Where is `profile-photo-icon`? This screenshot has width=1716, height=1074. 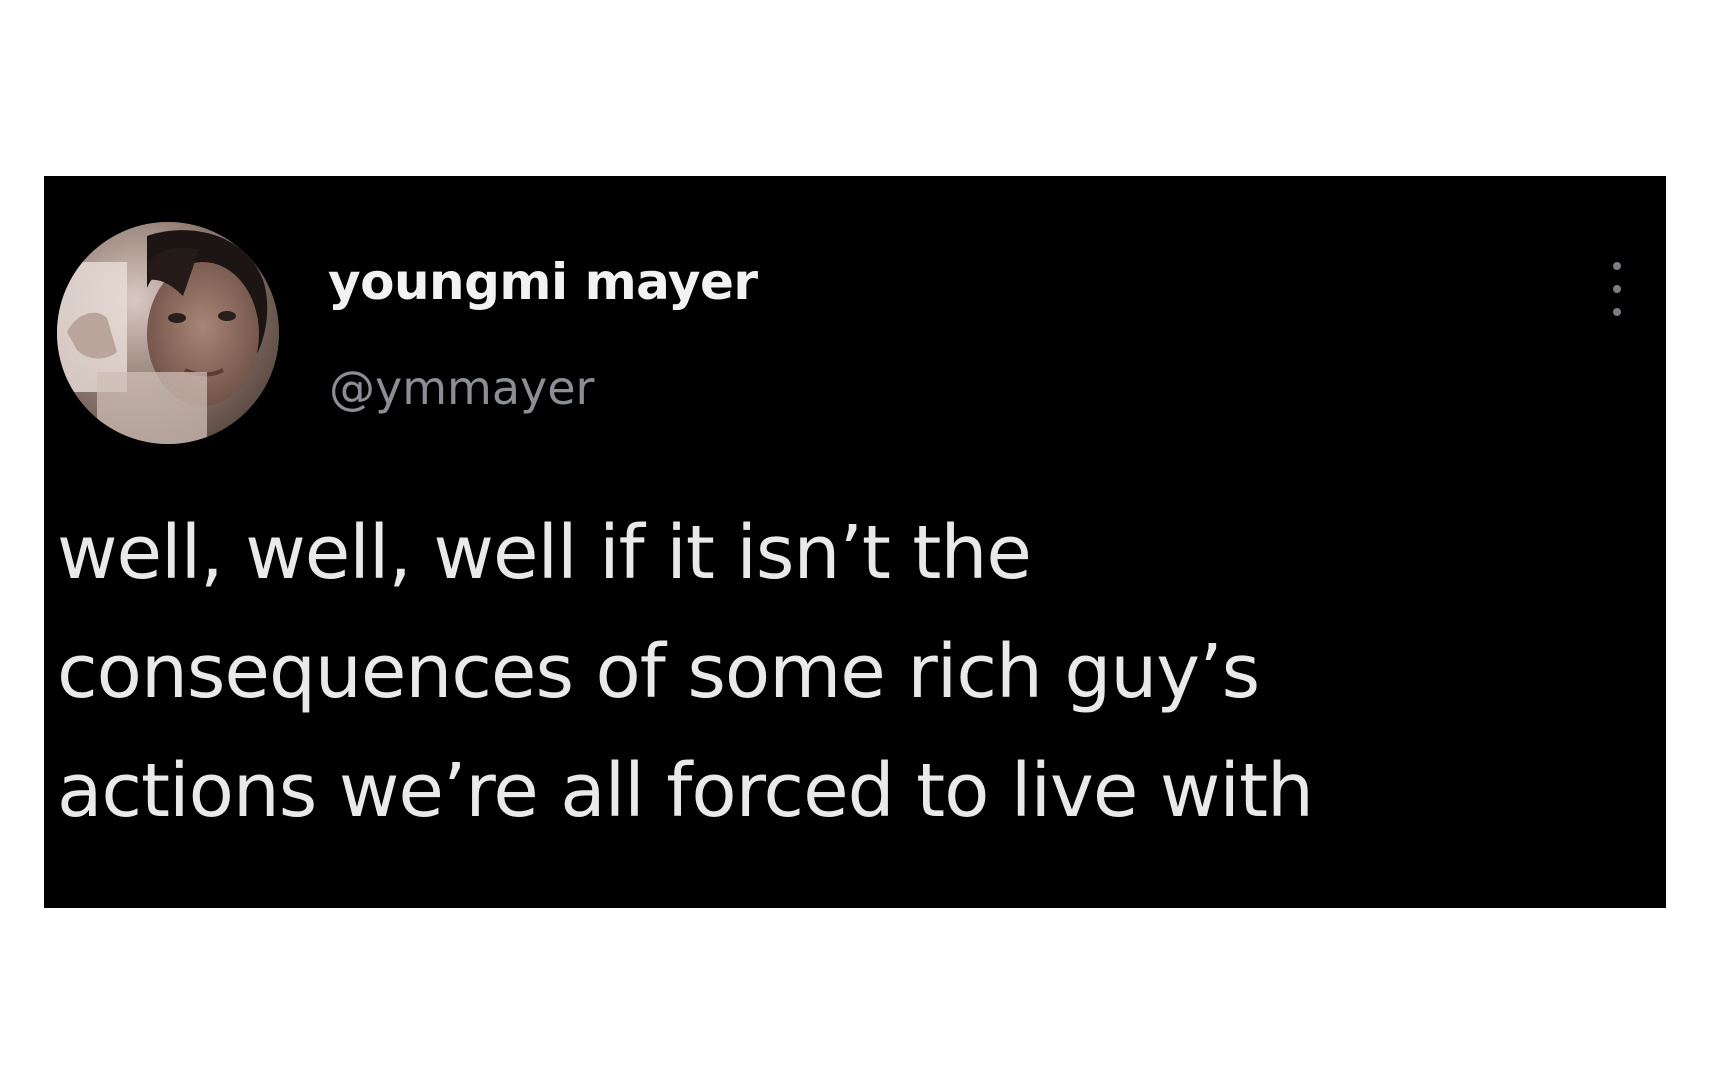 profile-photo-icon is located at coordinates (168, 333).